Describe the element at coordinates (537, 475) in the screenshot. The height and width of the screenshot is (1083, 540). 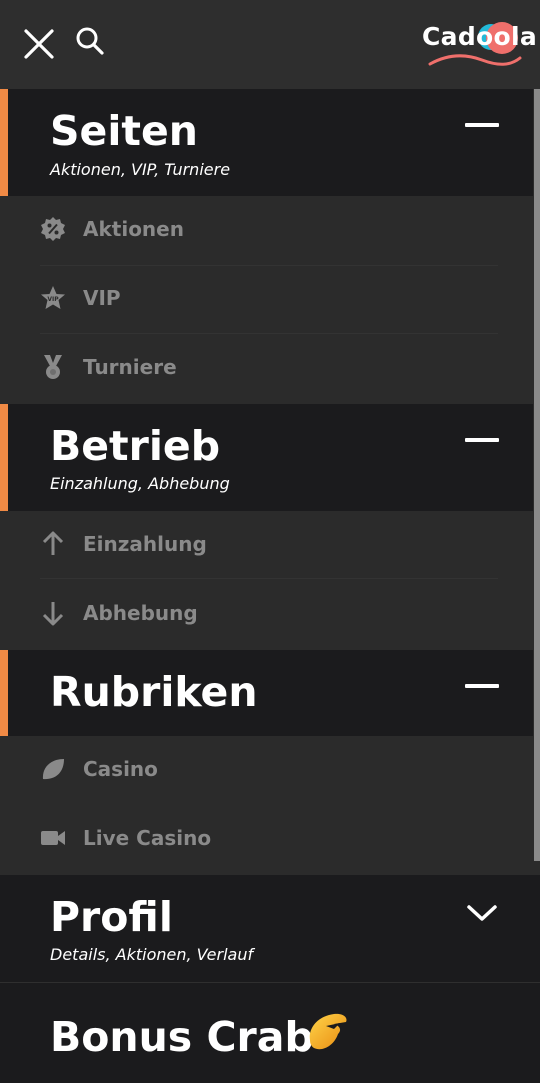
I see `scrollbar` at that location.